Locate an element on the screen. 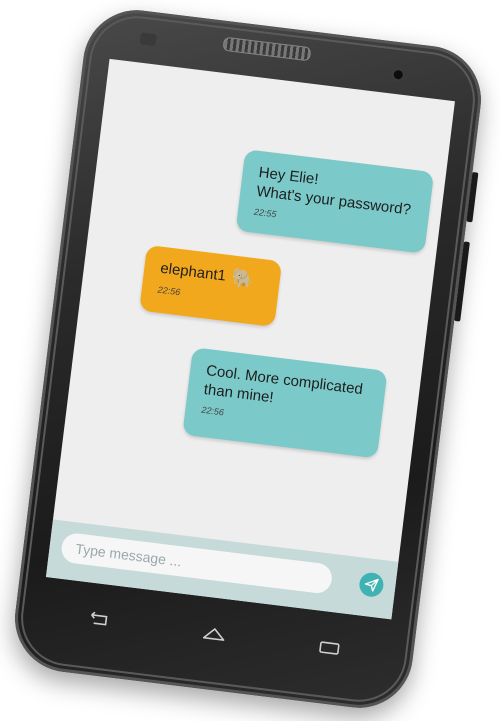 Image resolution: width=500 pixels, height=721 pixels. message-bubble-outgoing: elephant1 🐘 22:56 is located at coordinates (211, 285).